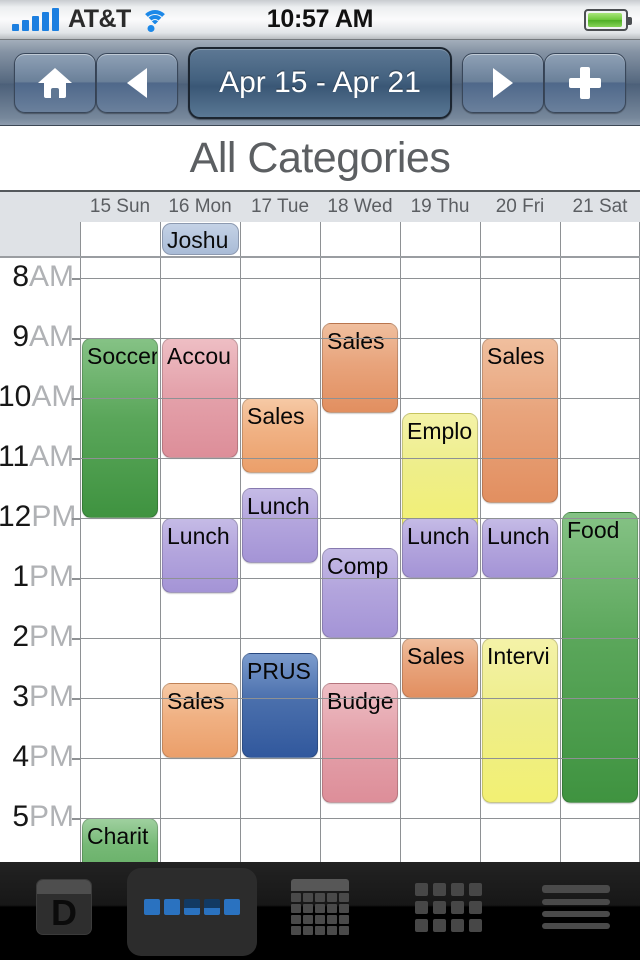 Image resolution: width=640 pixels, height=960 pixels. I want to click on next-arrow-icon, so click(503, 82).